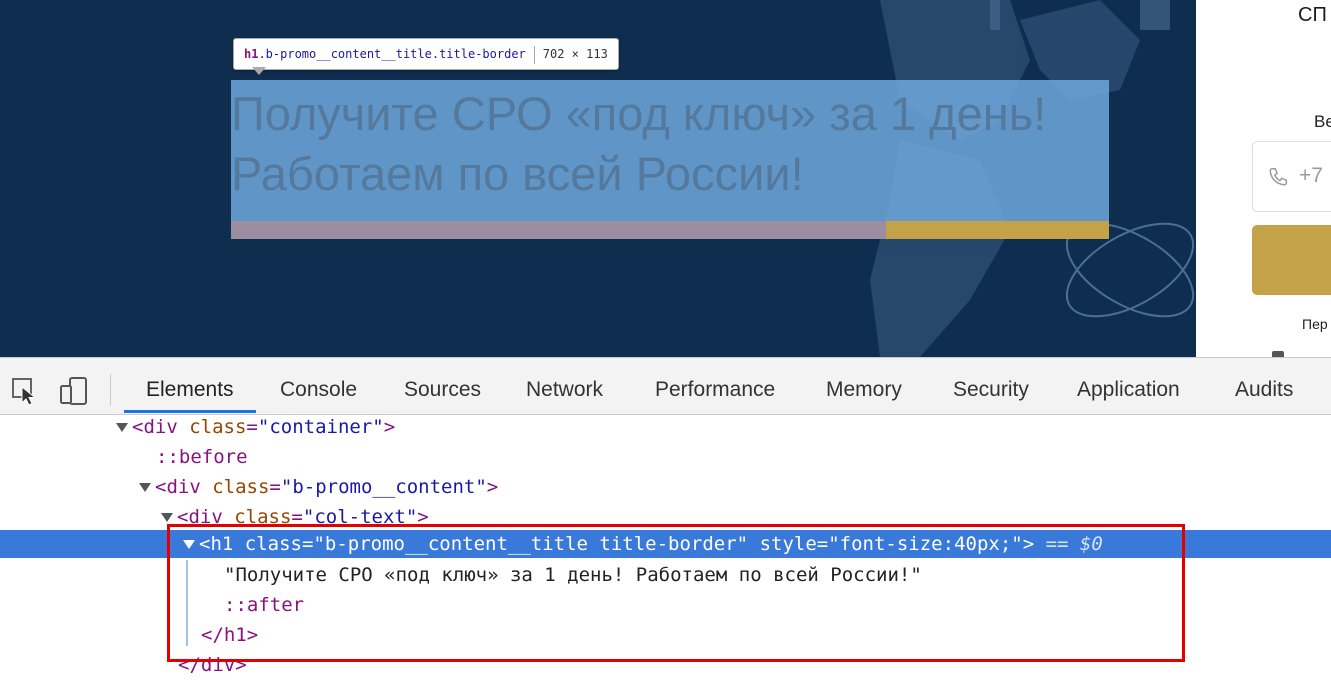  Describe the element at coordinates (991, 390) in the screenshot. I see `tab-security: Security` at that location.